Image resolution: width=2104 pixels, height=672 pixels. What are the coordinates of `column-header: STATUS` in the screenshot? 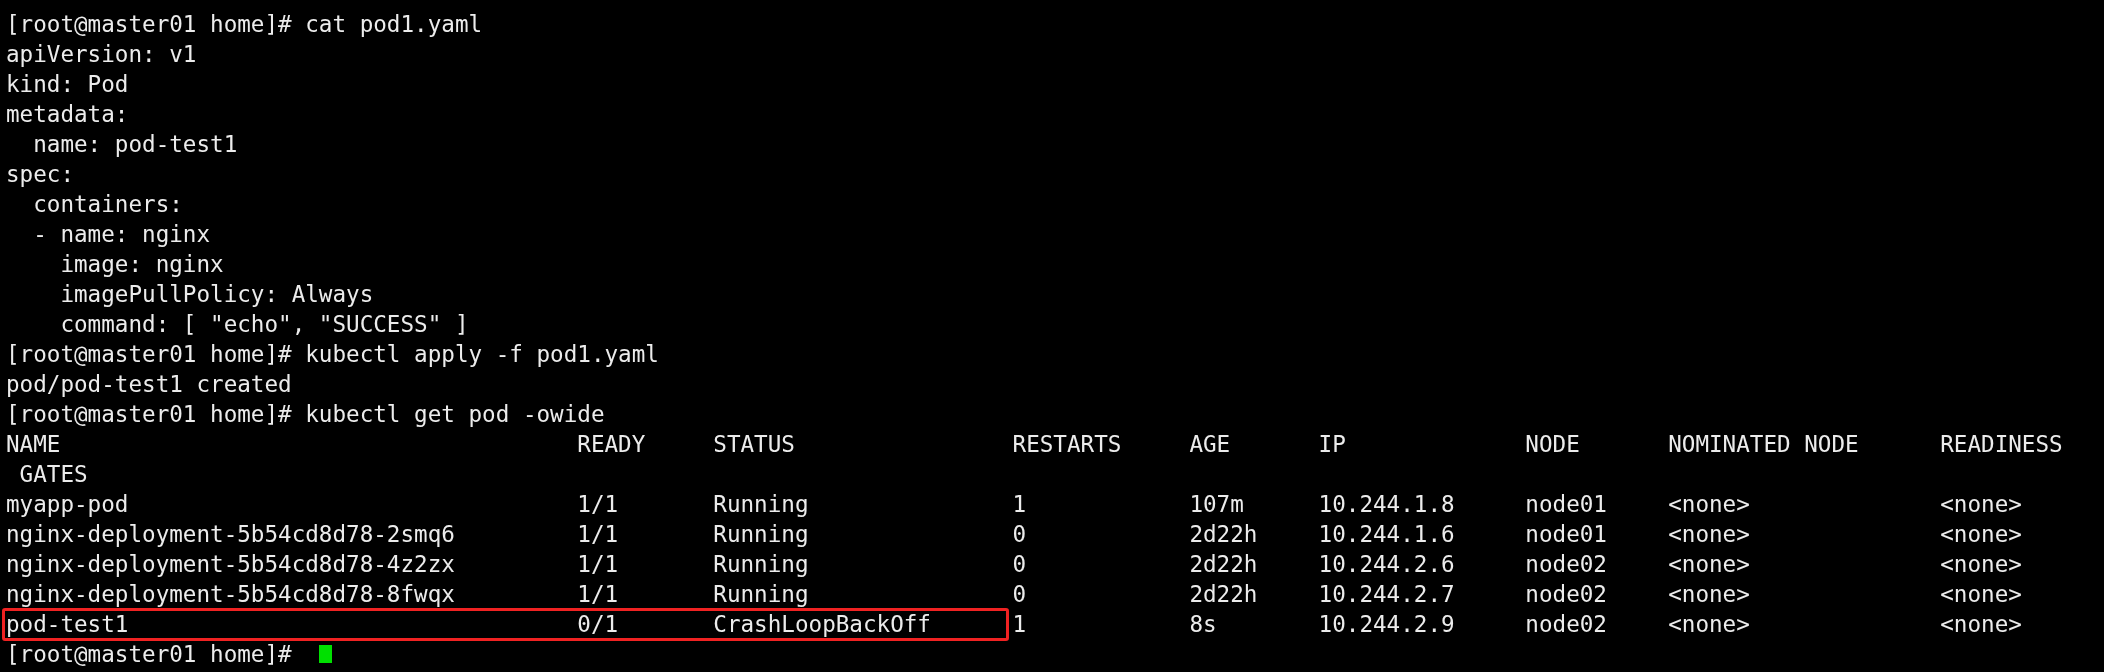 It's located at (754, 444).